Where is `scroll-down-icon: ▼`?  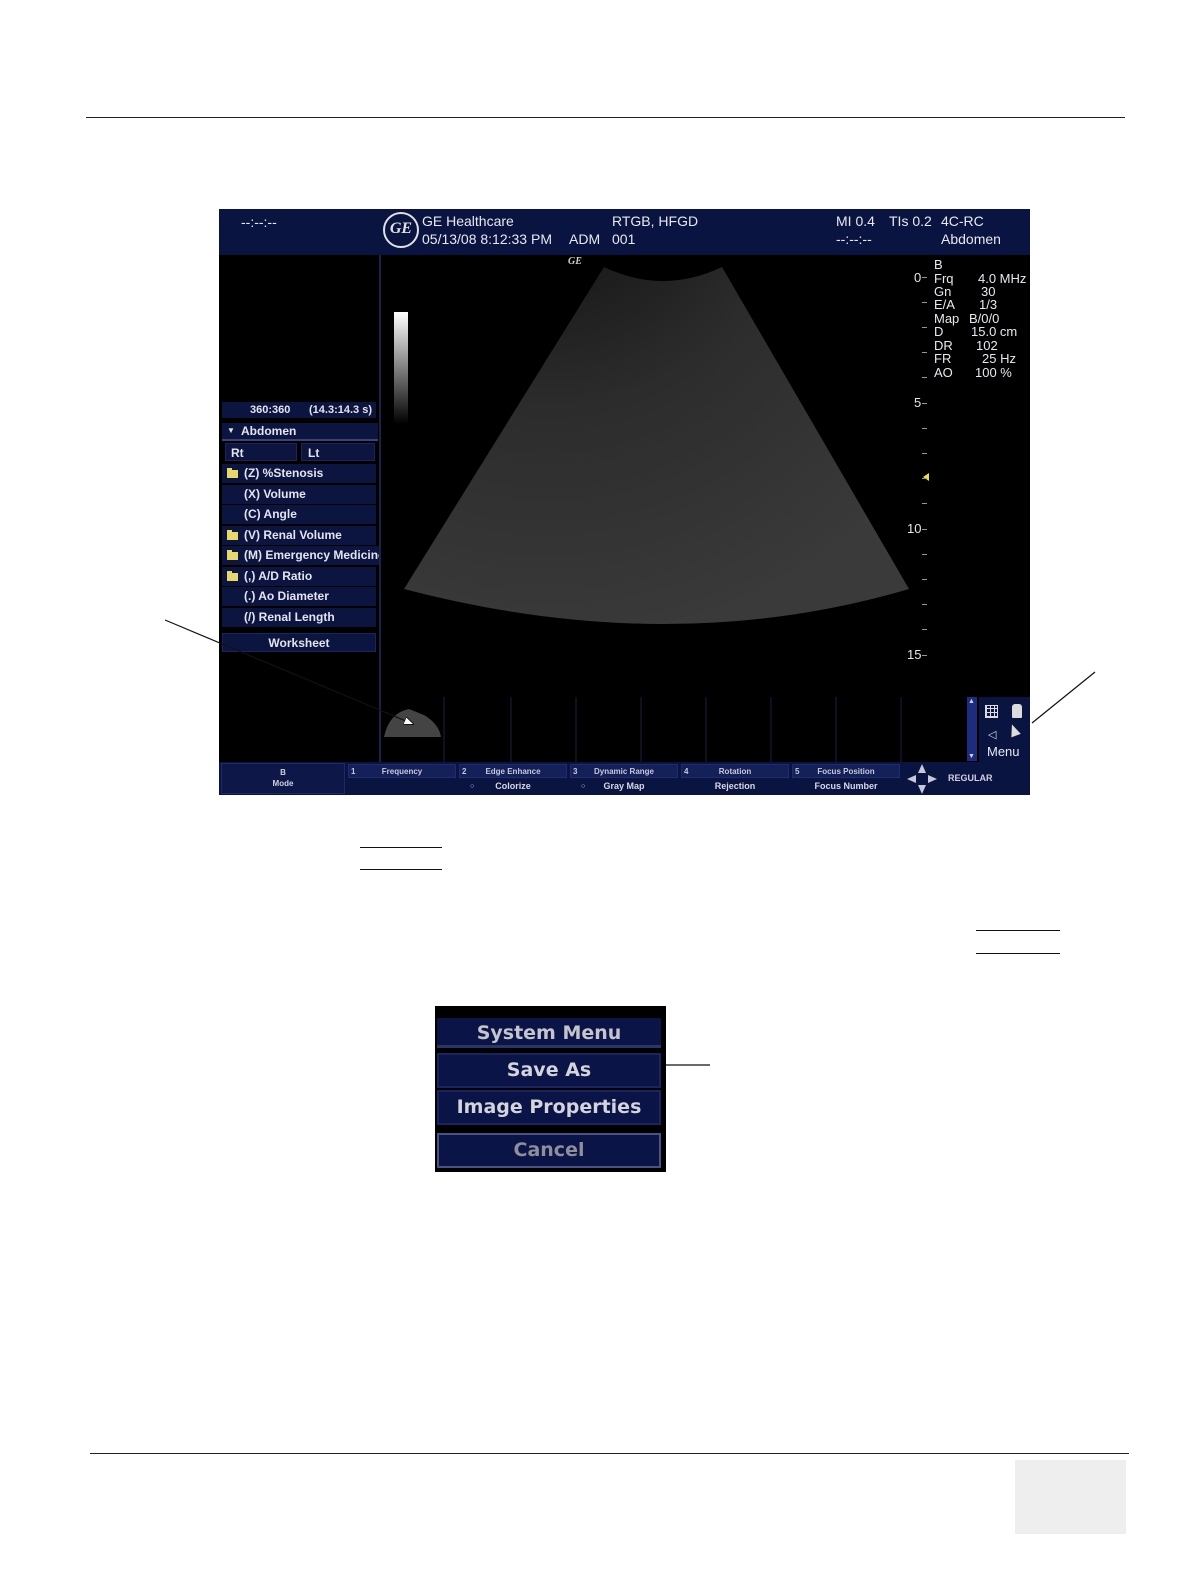 scroll-down-icon: ▼ is located at coordinates (971, 756).